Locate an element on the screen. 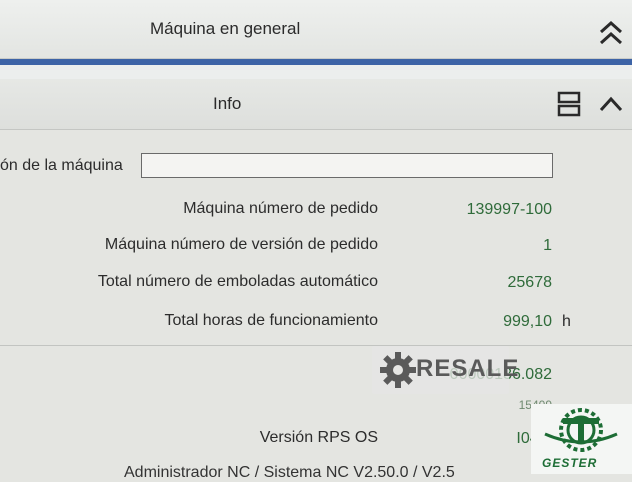 The image size is (632, 482). row-label: Máquina número de pedido is located at coordinates (280, 208).